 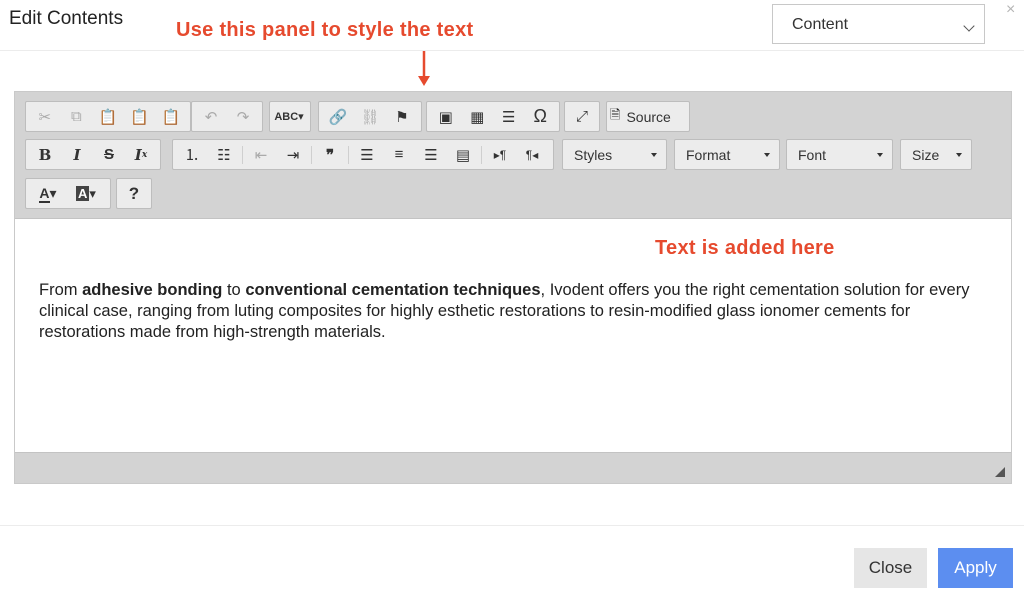 What do you see at coordinates (399, 154) in the screenshot?
I see `align-center-icon: ≡` at bounding box center [399, 154].